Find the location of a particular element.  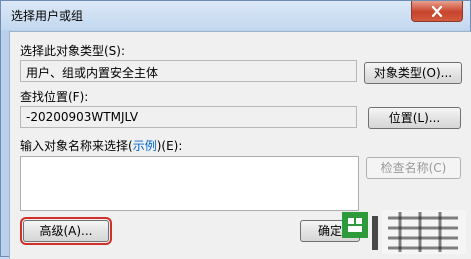

site-watermark is located at coordinates (405, 230).